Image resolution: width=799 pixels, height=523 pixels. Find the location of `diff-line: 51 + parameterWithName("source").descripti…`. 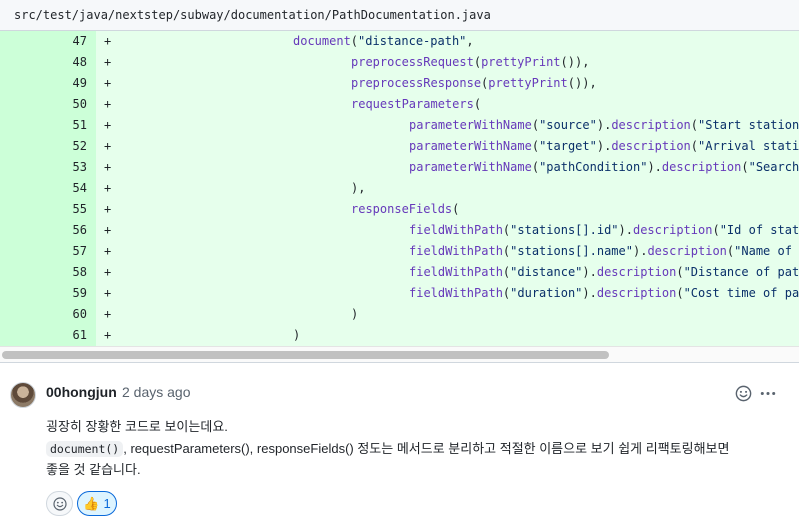

diff-line: 51 + parameterWithName("source").descripti… is located at coordinates (399, 125).